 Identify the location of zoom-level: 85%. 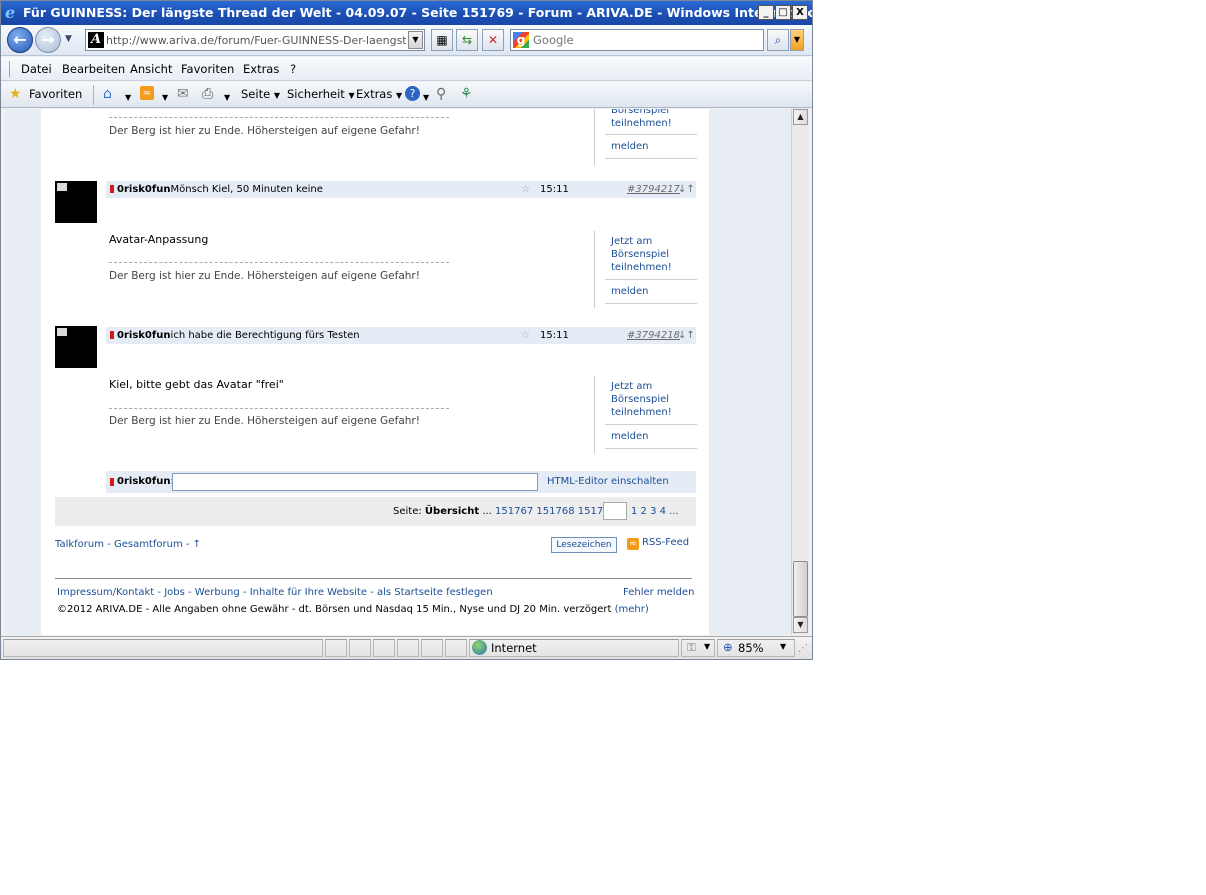
(751, 648).